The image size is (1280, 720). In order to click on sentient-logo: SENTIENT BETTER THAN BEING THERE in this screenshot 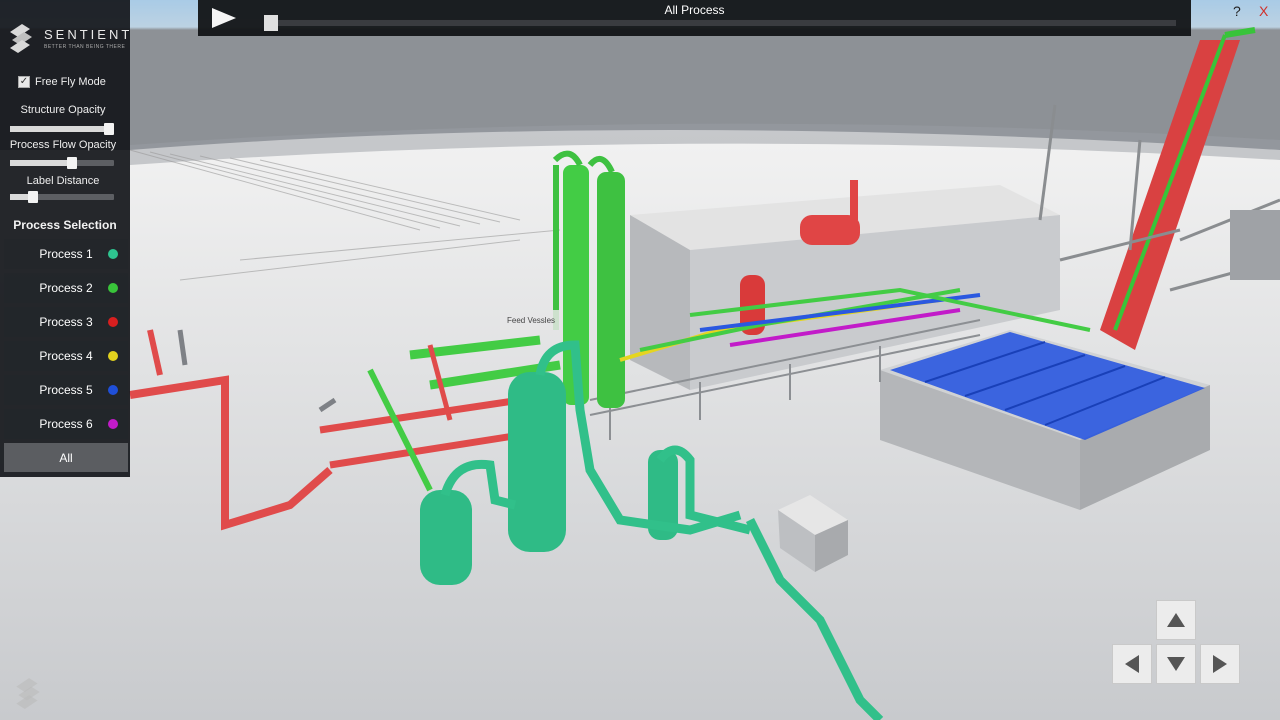, I will do `click(68, 40)`.